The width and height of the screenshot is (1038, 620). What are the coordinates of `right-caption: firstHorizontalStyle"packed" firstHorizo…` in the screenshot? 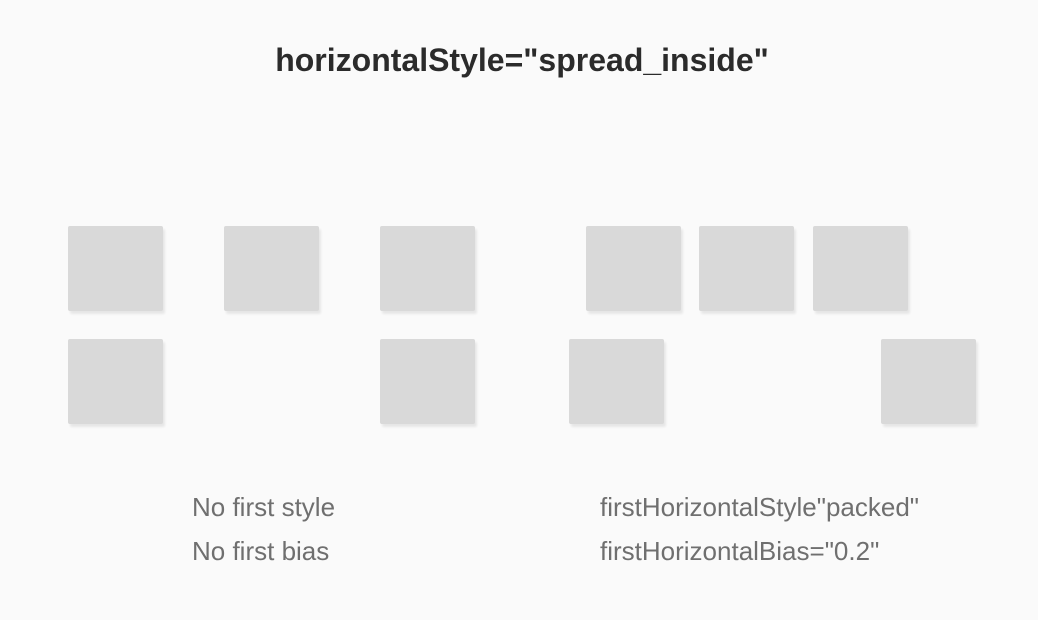 It's located at (759, 529).